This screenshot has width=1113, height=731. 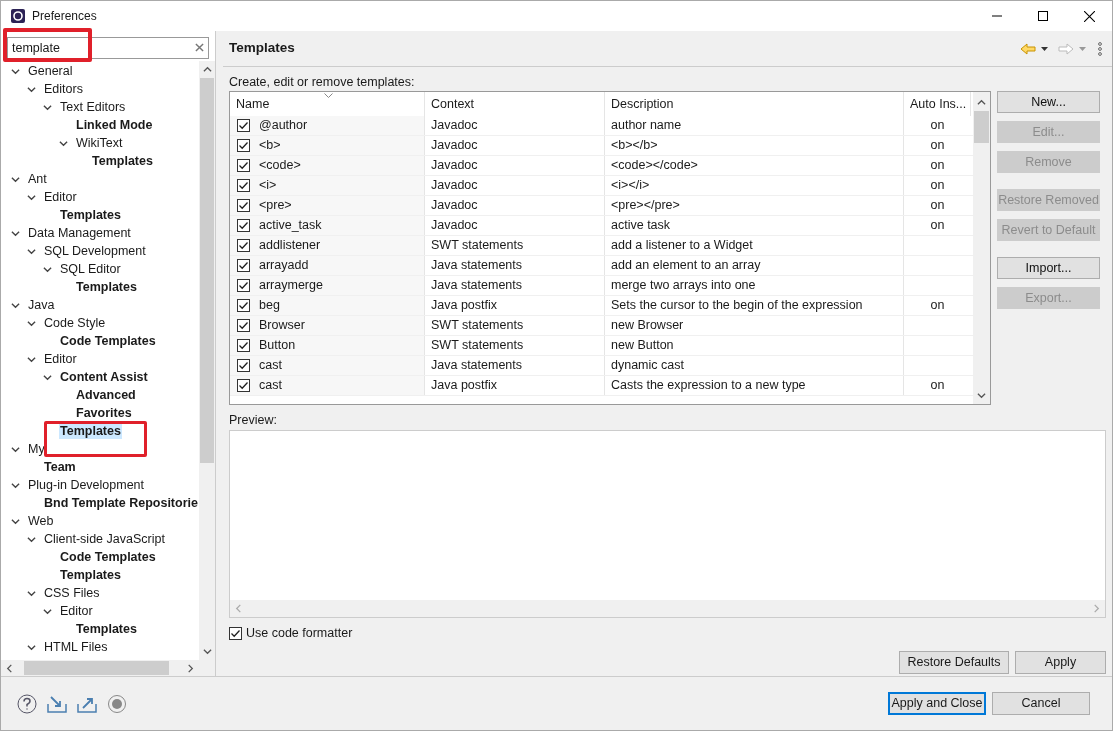 What do you see at coordinates (99, 143) in the screenshot?
I see `tree-item: WikiText` at bounding box center [99, 143].